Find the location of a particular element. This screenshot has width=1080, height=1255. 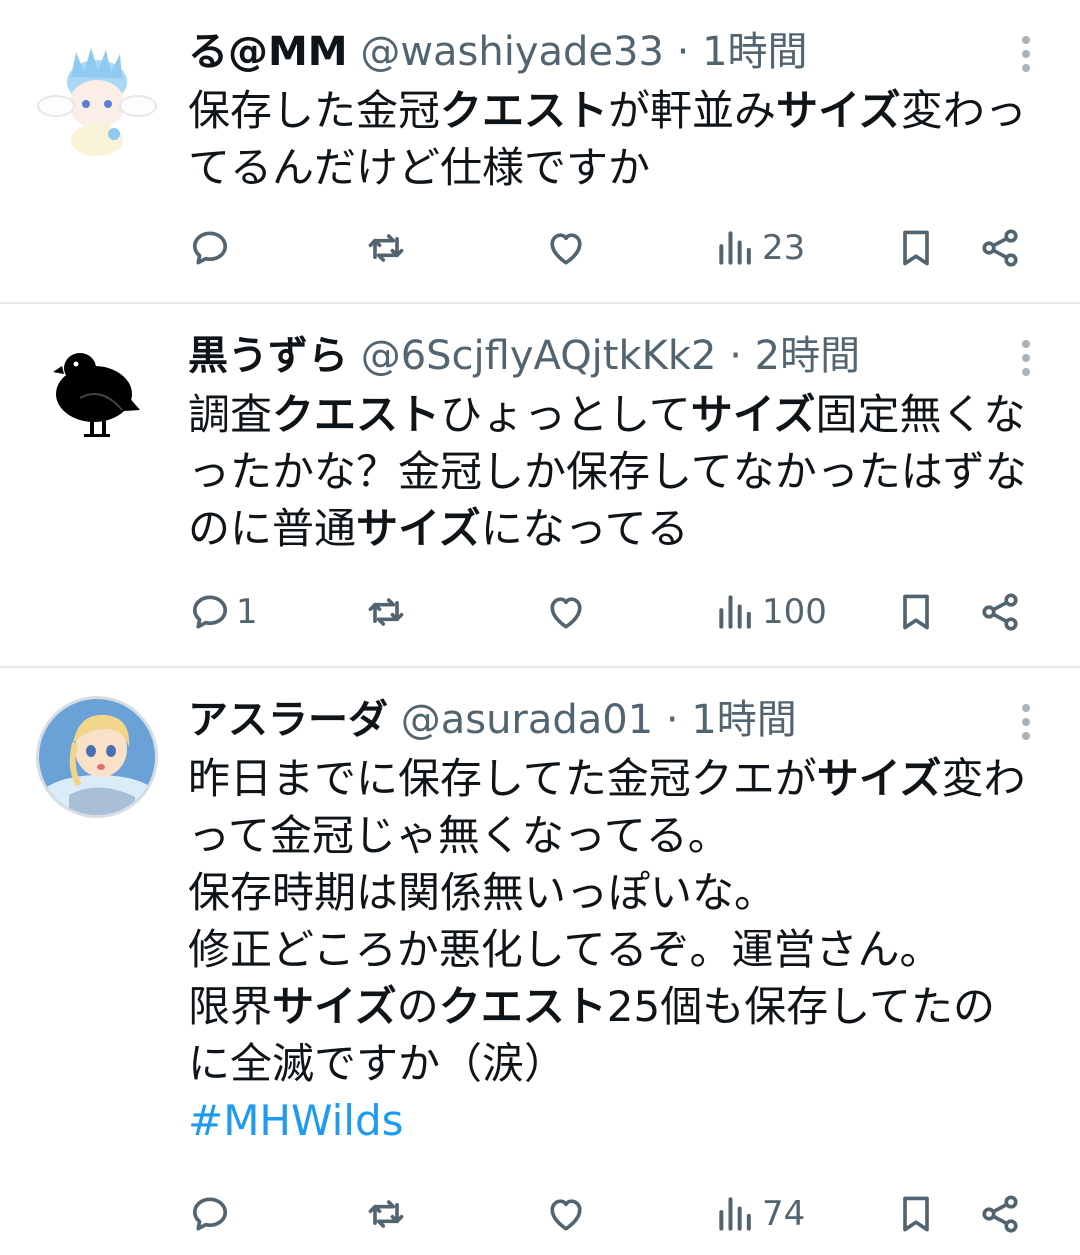

reply-button: 1 is located at coordinates (223, 612).